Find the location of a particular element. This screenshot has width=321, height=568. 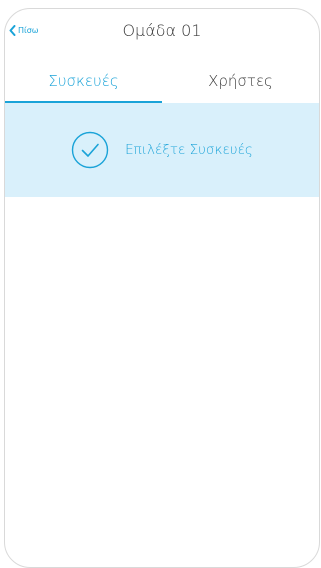

tab-devices: Συσκευές is located at coordinates (83, 82).